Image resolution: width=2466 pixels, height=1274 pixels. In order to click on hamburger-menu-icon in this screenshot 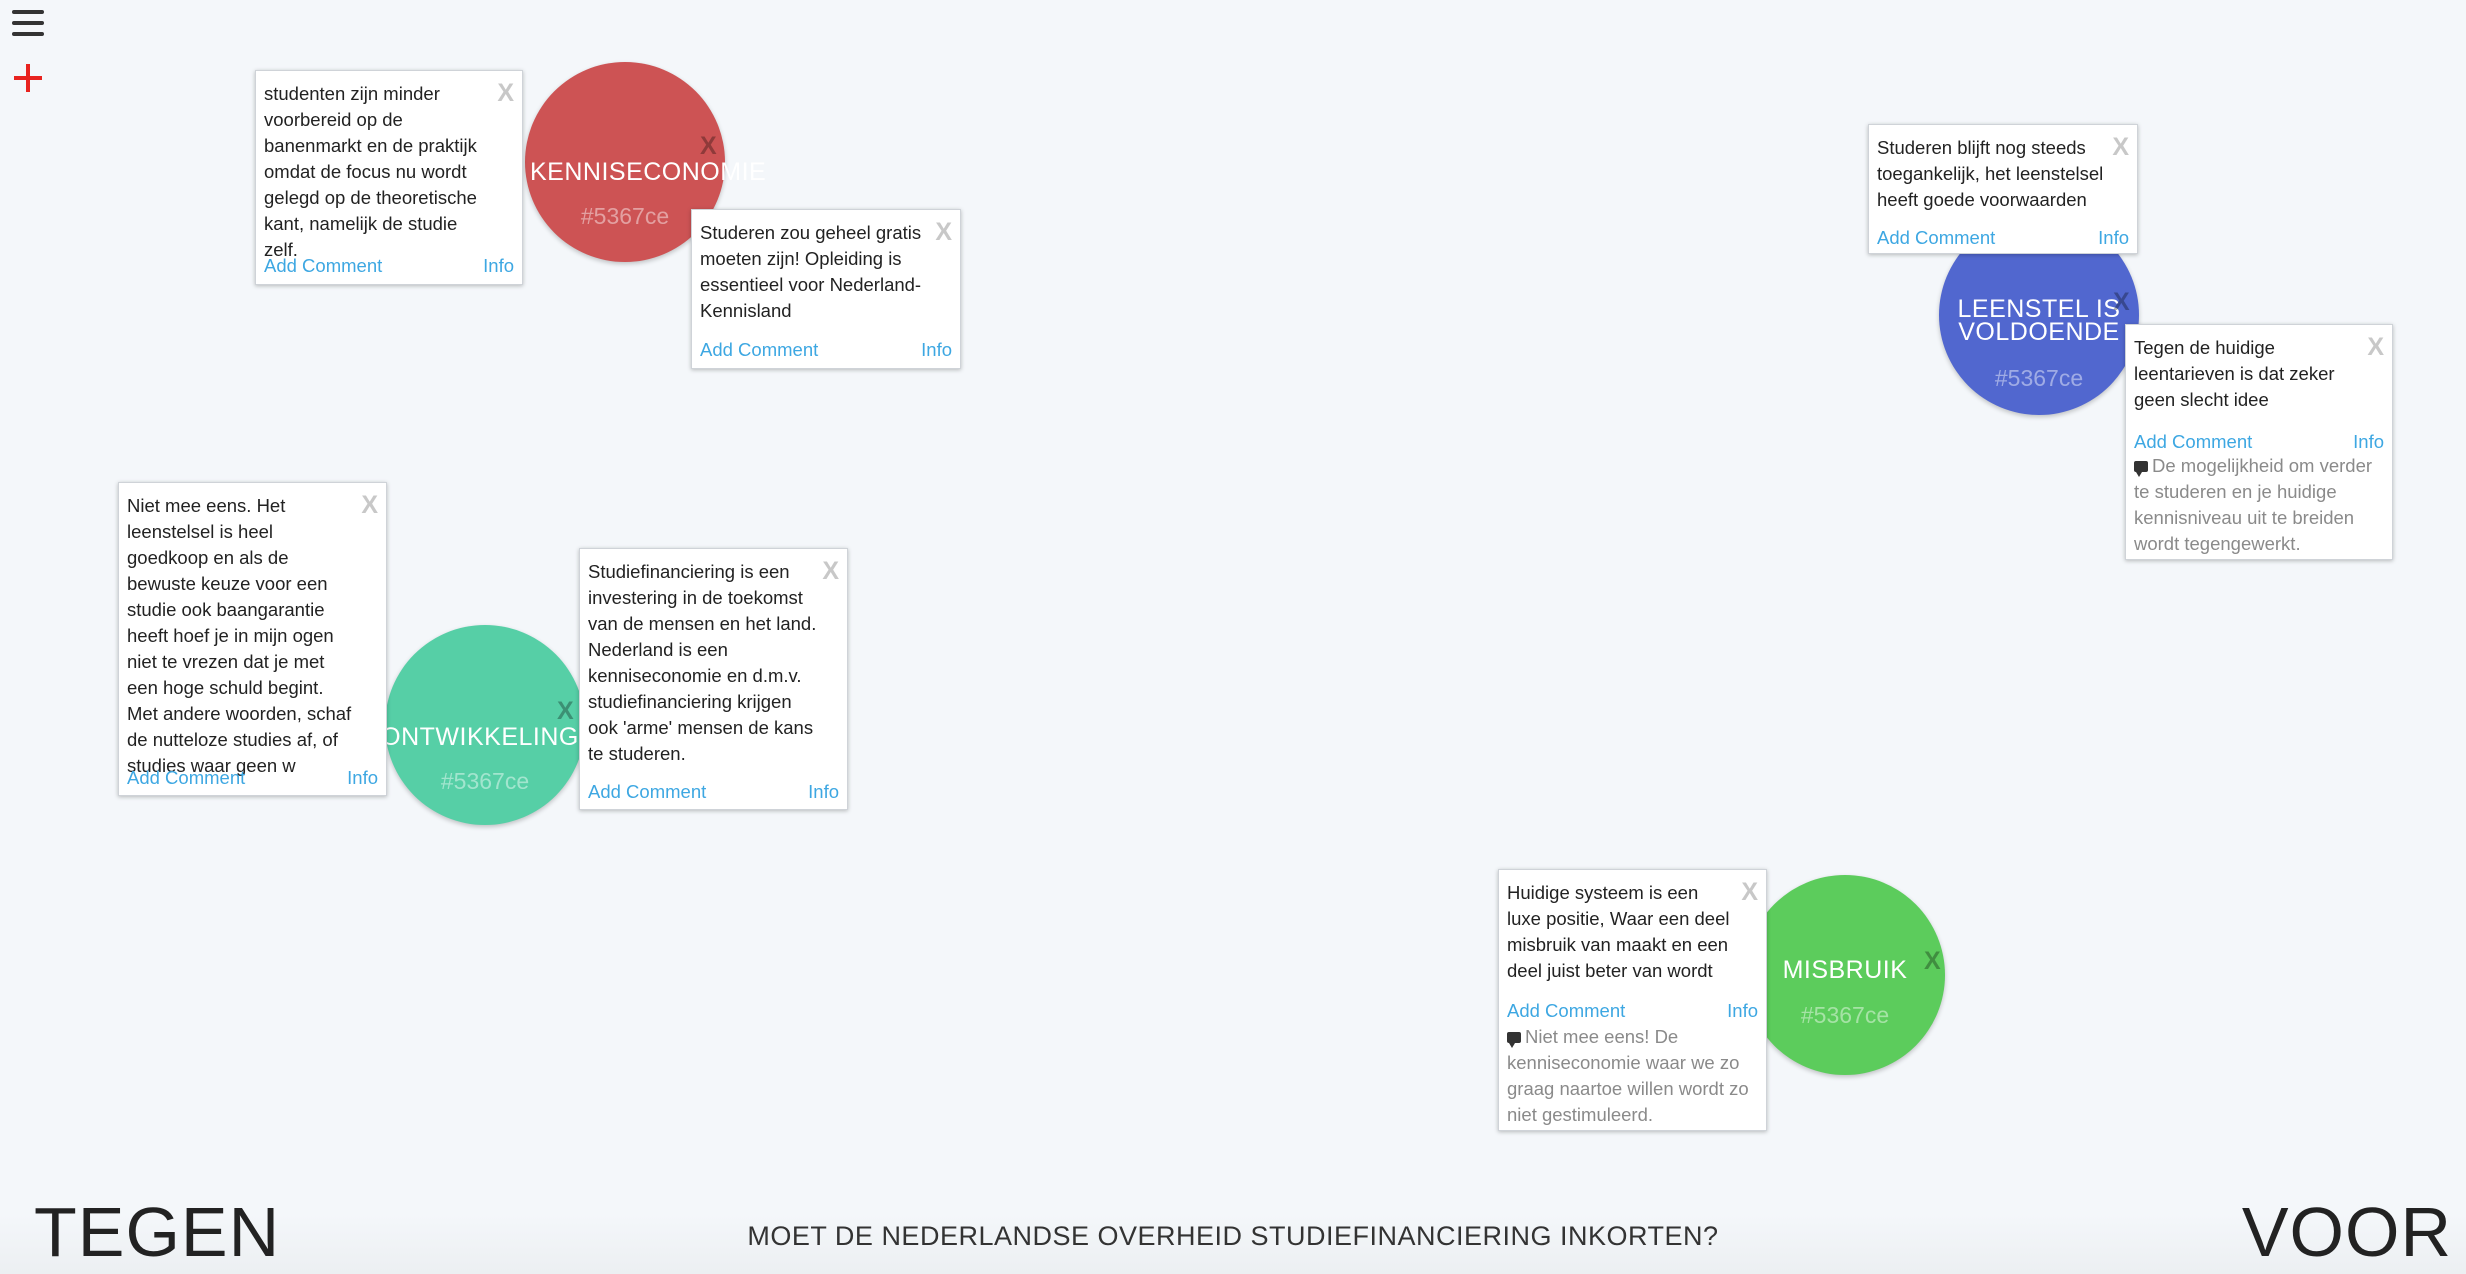, I will do `click(28, 24)`.